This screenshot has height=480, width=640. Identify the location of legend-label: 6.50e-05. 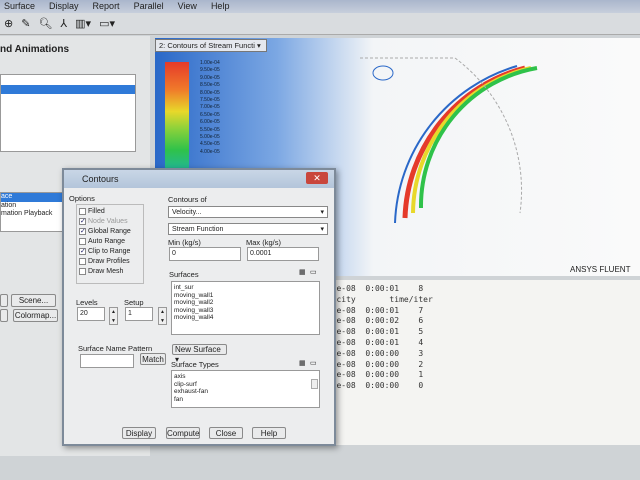
(210, 114).